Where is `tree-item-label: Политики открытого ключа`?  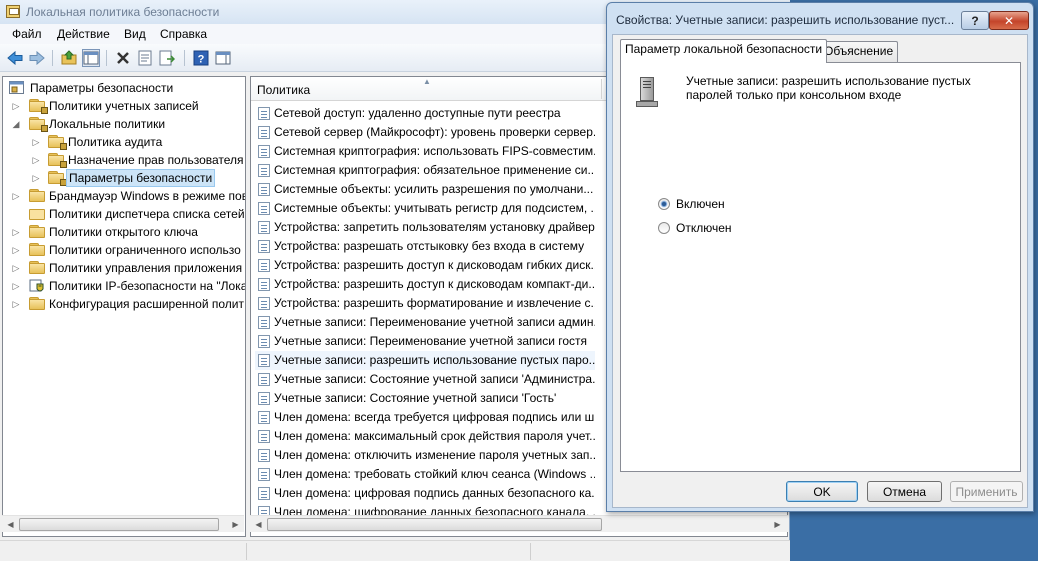 tree-item-label: Политики открытого ключа is located at coordinates (123, 232).